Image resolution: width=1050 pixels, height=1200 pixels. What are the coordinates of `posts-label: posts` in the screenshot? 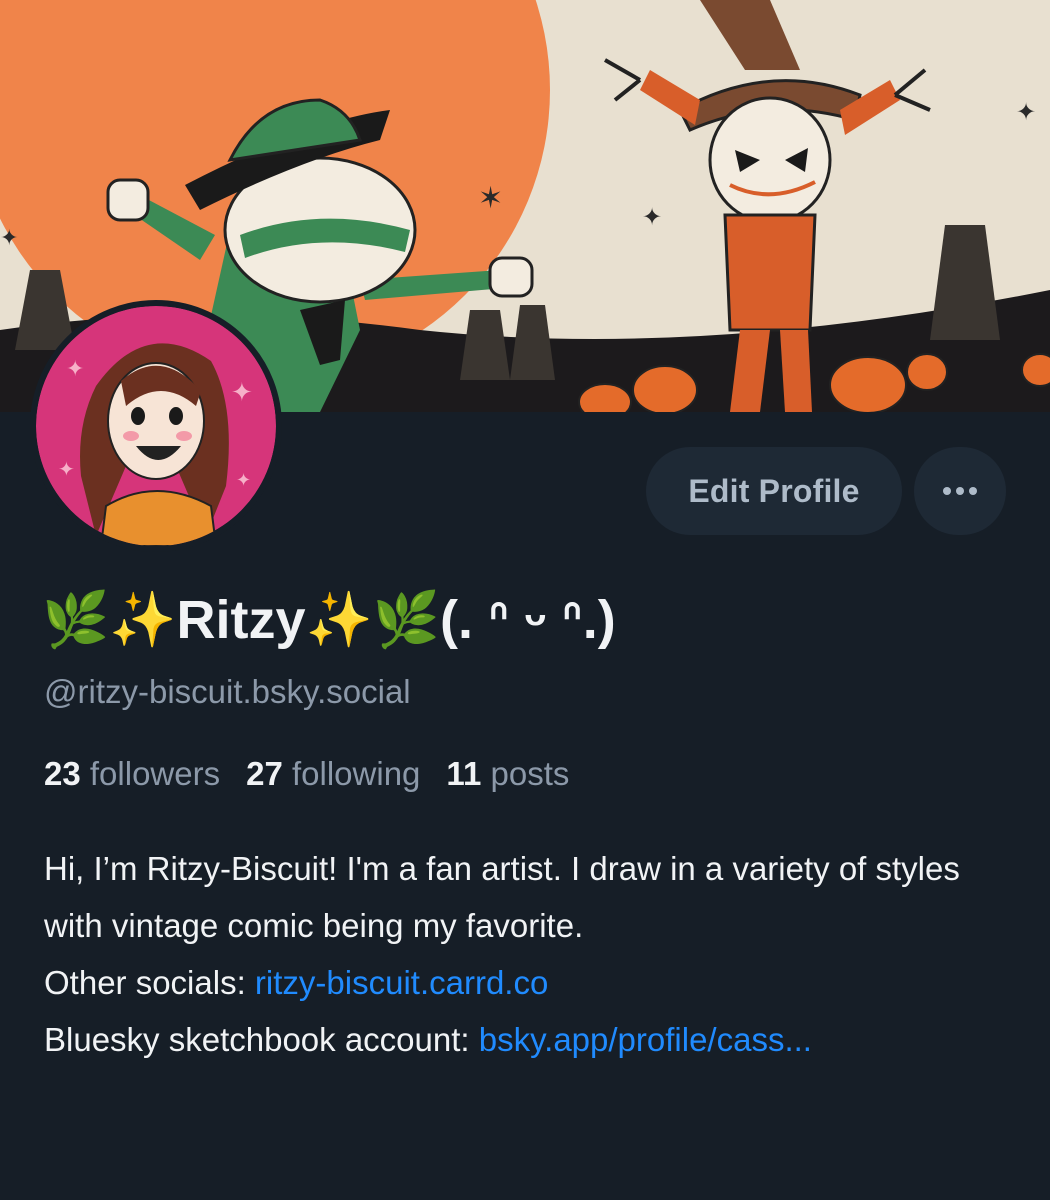 It's located at (530, 773).